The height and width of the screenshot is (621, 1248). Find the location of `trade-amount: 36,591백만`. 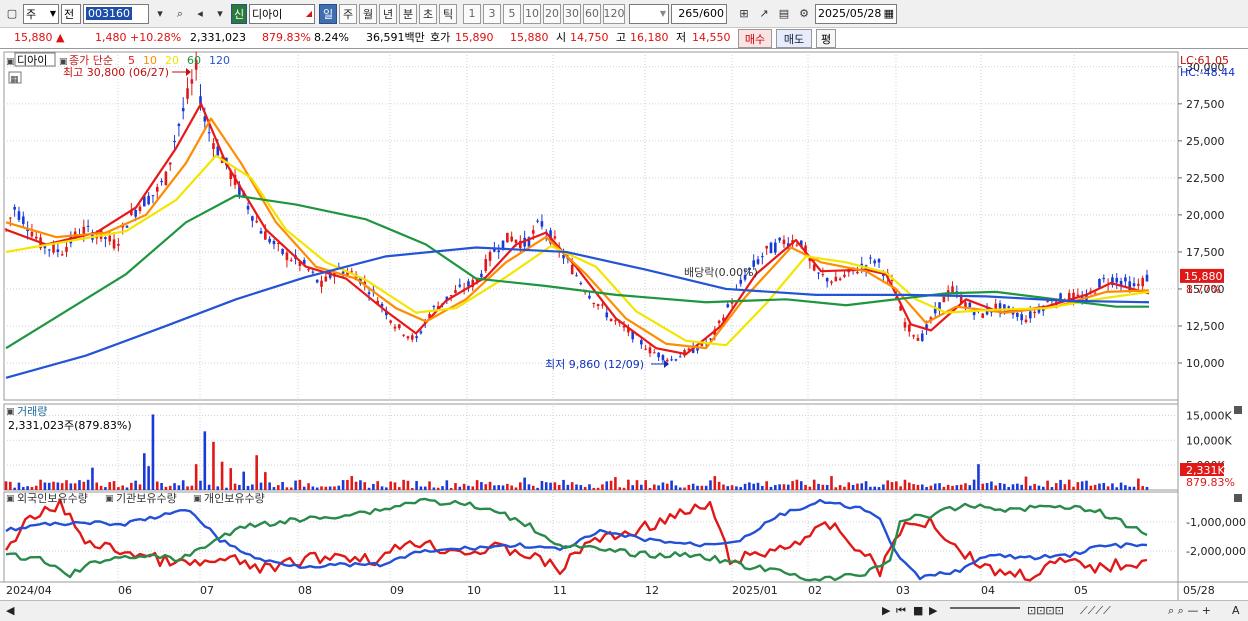

trade-amount: 36,591백만 is located at coordinates (395, 37).